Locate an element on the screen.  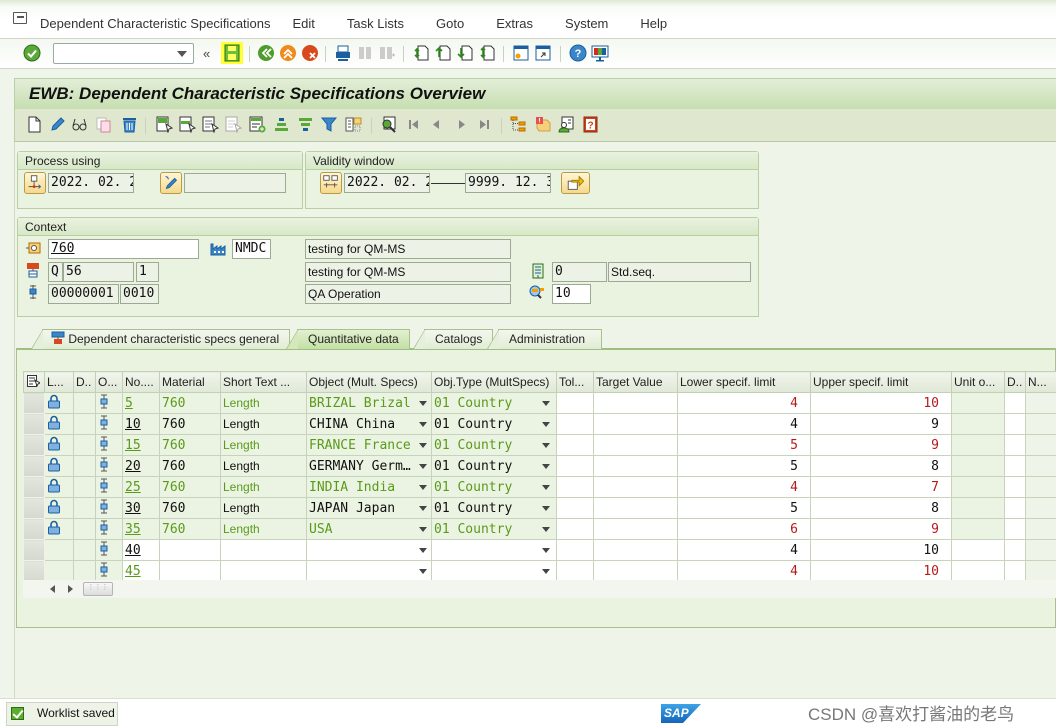
number-cell: 35 is located at coordinates (141, 529).